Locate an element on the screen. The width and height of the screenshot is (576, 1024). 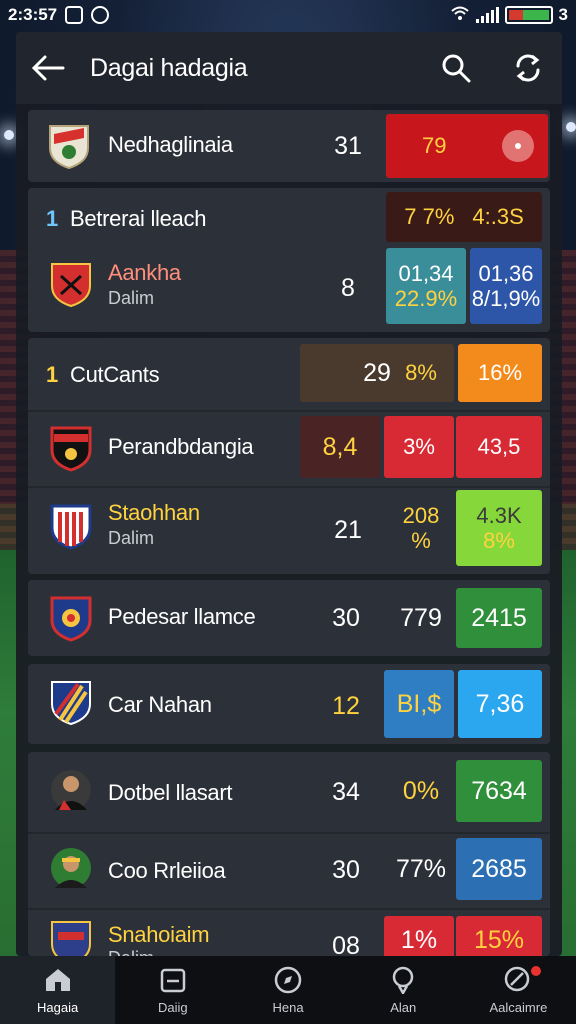
team-name: Dotbel llasart is located at coordinates (170, 792).